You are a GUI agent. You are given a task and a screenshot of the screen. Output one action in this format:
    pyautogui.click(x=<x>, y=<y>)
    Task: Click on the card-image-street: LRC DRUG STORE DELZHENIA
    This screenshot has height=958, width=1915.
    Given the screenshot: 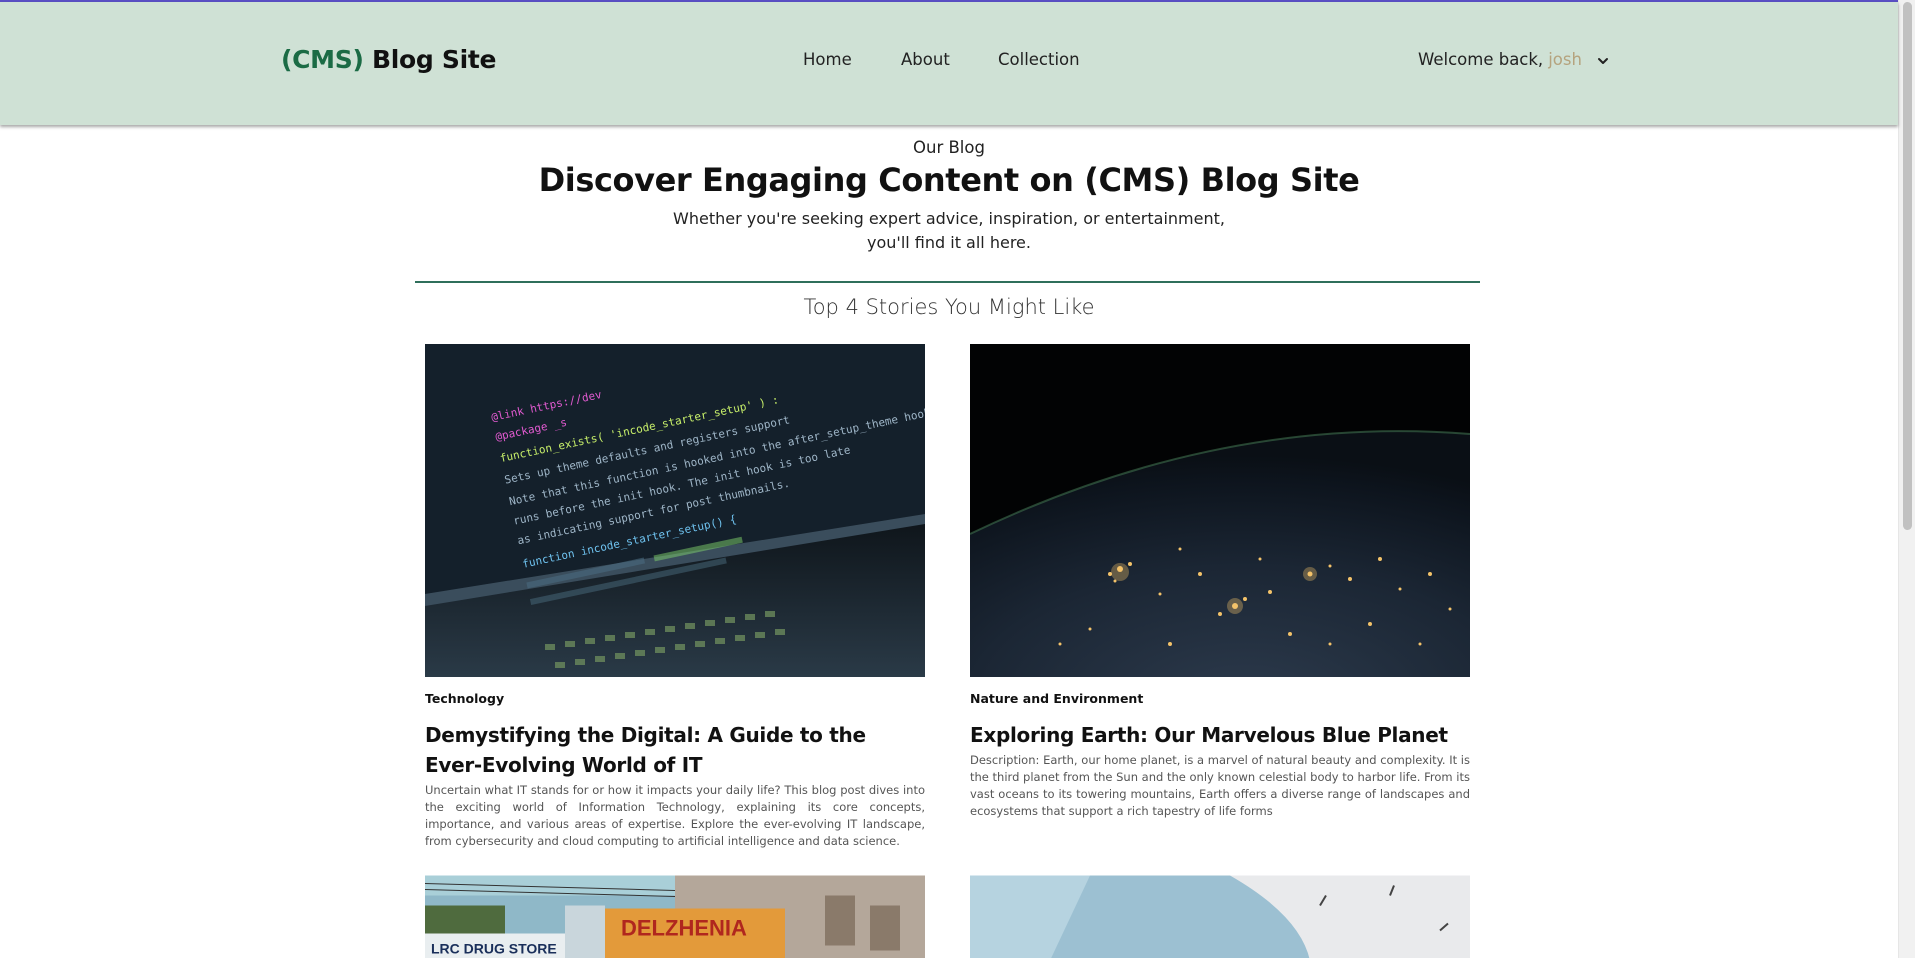 What is the action you would take?
    pyautogui.click(x=675, y=915)
    